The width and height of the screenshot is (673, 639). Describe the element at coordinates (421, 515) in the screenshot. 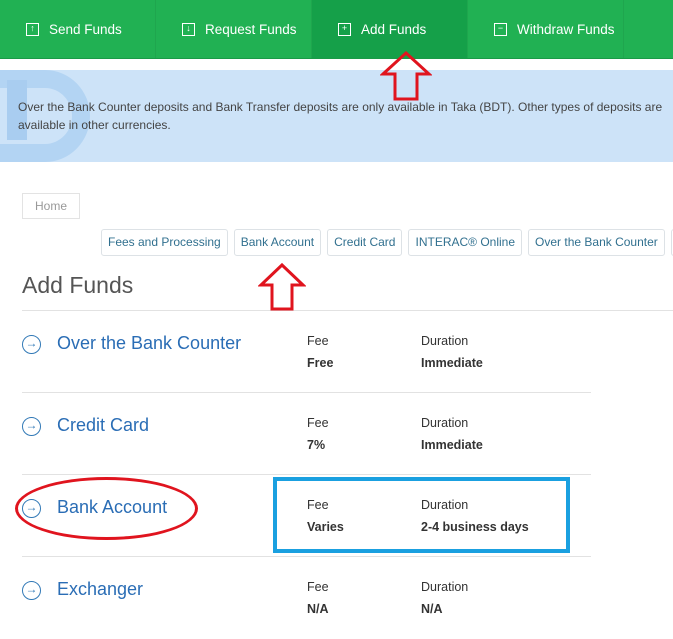

I see `highlight-box` at that location.